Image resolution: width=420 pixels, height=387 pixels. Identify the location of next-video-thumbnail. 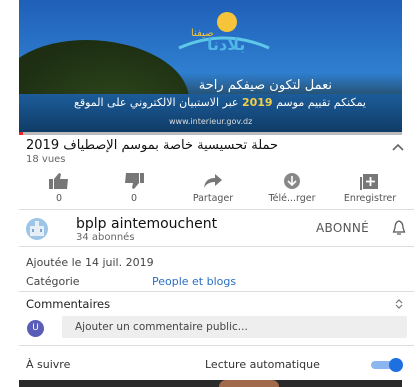
(210, 383).